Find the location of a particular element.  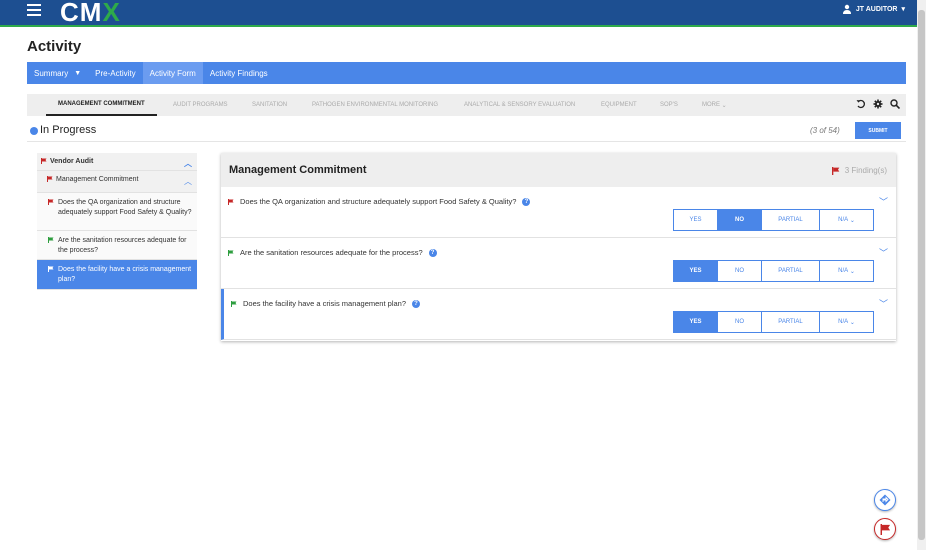

chevron-down-icon: ▾ is located at coordinates (903, 9).